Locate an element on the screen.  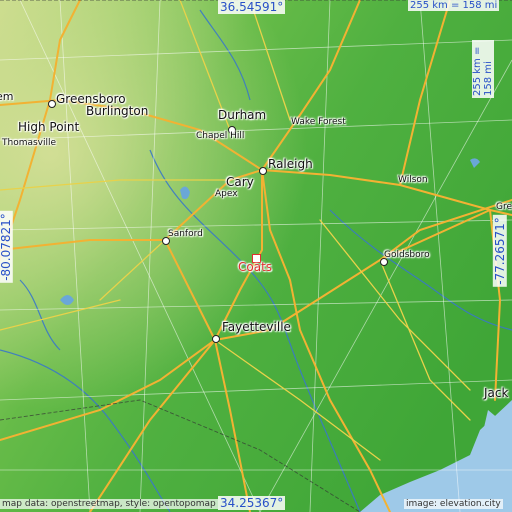
label-em: em is located at coordinates (7, 96).